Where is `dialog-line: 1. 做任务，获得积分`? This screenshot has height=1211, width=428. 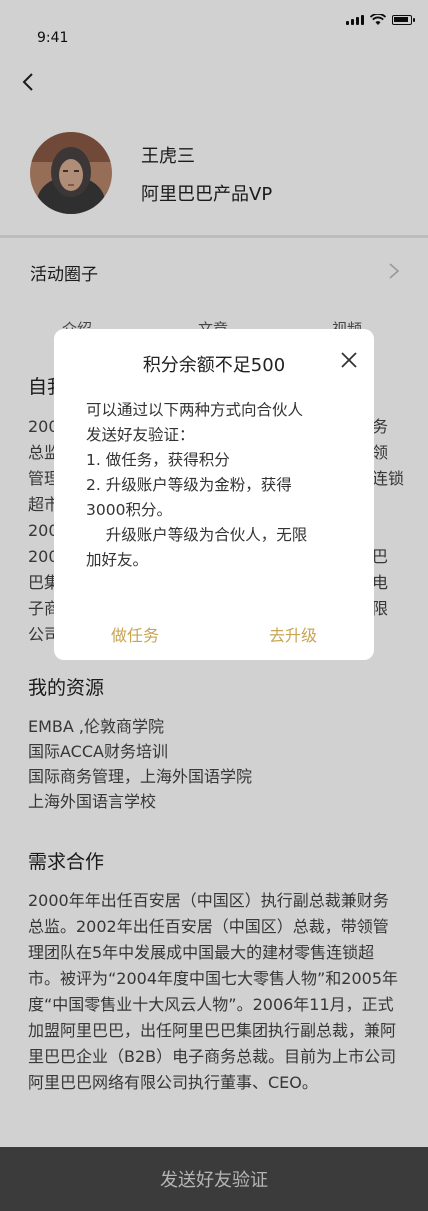 dialog-line: 1. 做任务，获得积分 is located at coordinates (158, 460).